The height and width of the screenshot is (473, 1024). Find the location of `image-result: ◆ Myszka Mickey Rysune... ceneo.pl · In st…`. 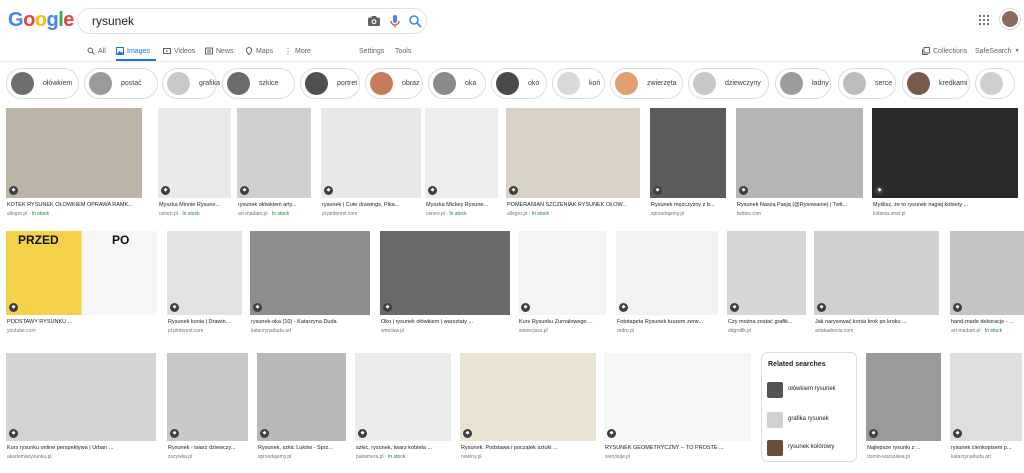

image-result: ◆ Myszka Mickey Rysune... ceneo.pl · In st… is located at coordinates (461, 165).